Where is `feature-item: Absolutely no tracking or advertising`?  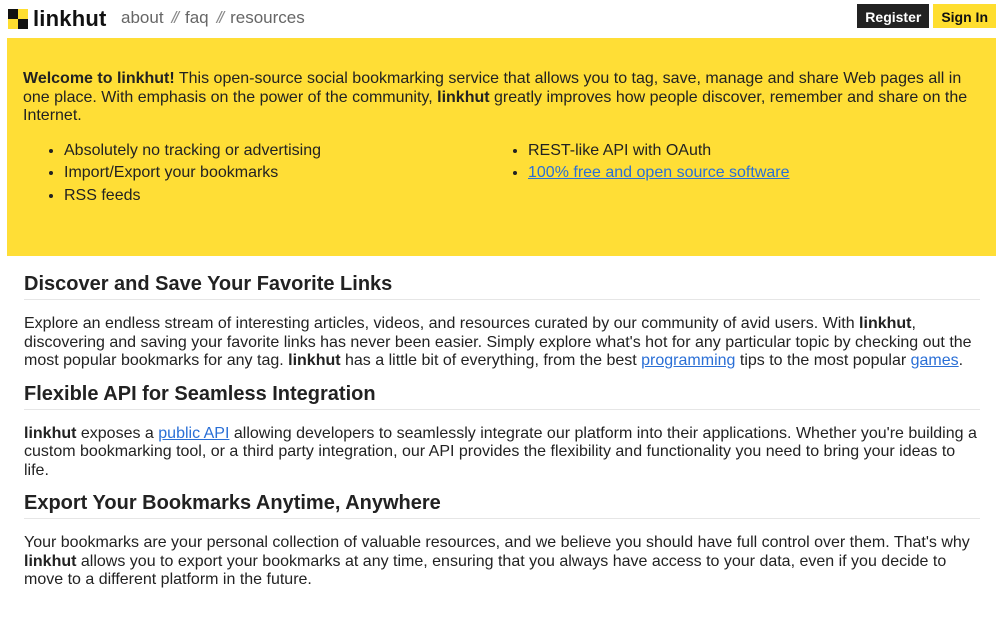
feature-item: Absolutely no tracking or advertising is located at coordinates (276, 151).